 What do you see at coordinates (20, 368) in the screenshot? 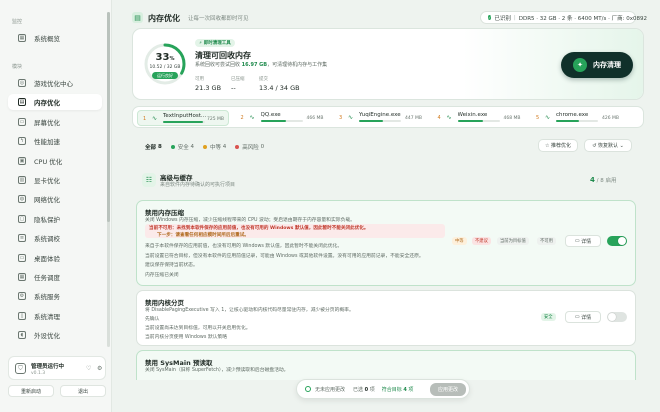
I see `shield-icon: ⛉` at bounding box center [20, 368].